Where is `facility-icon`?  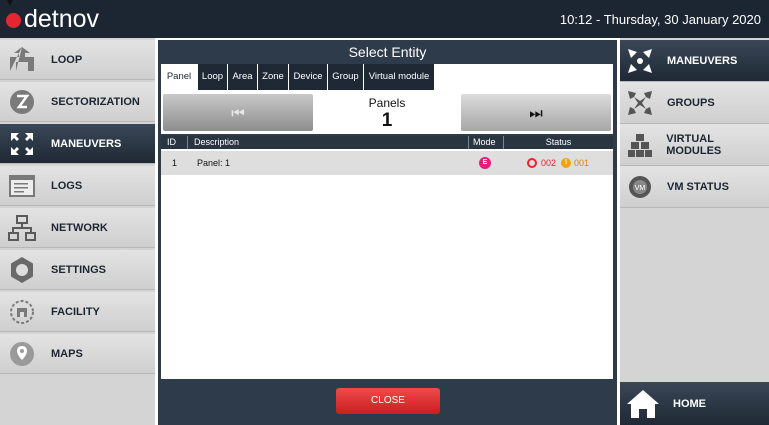
facility-icon is located at coordinates (22, 312).